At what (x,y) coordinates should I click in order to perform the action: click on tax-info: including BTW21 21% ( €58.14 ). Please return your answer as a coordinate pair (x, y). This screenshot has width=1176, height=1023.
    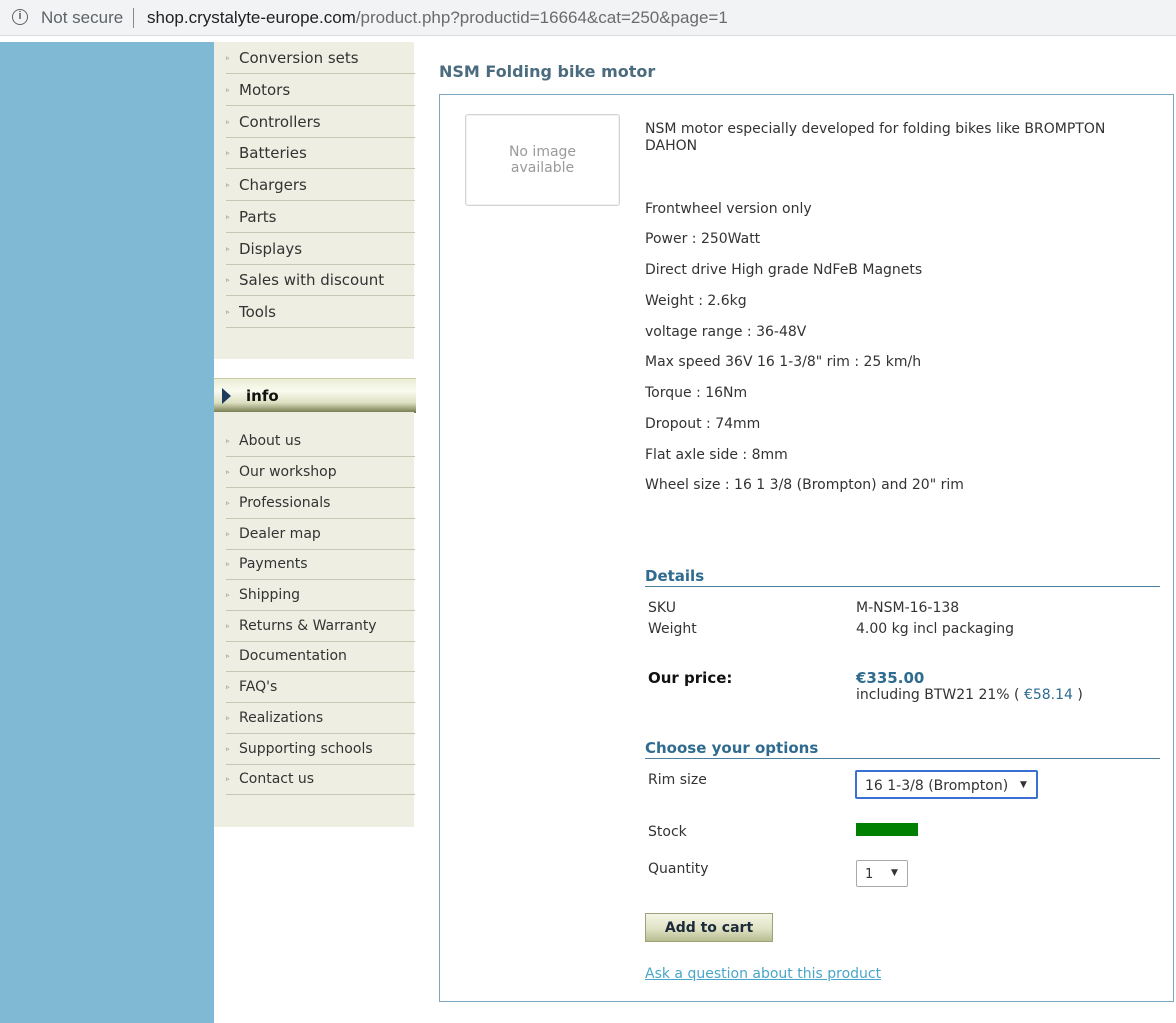
    Looking at the image, I should click on (969, 695).